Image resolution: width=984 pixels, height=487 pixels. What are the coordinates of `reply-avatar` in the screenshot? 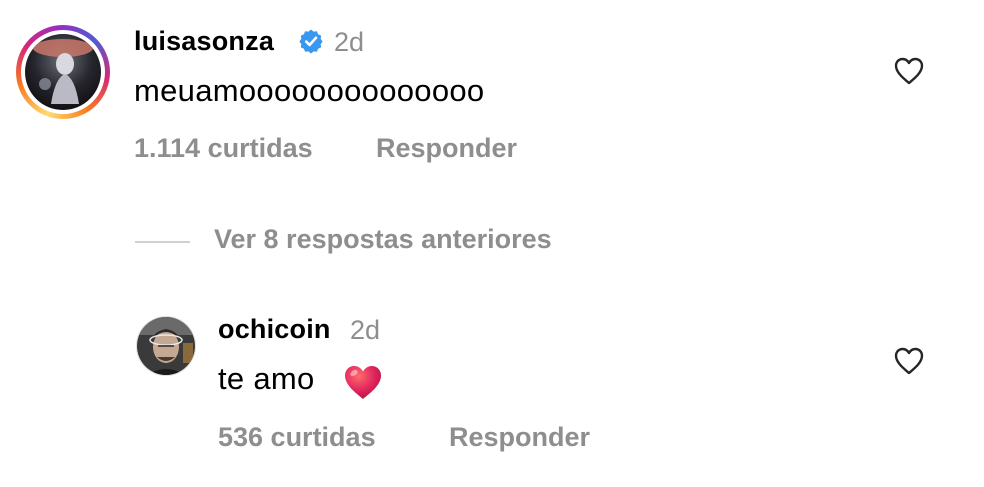 It's located at (166, 346).